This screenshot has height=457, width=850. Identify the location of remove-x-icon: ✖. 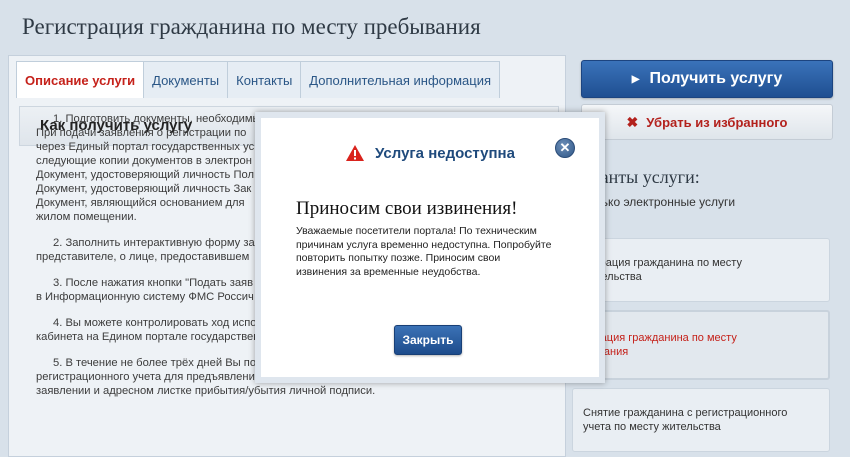
(632, 121).